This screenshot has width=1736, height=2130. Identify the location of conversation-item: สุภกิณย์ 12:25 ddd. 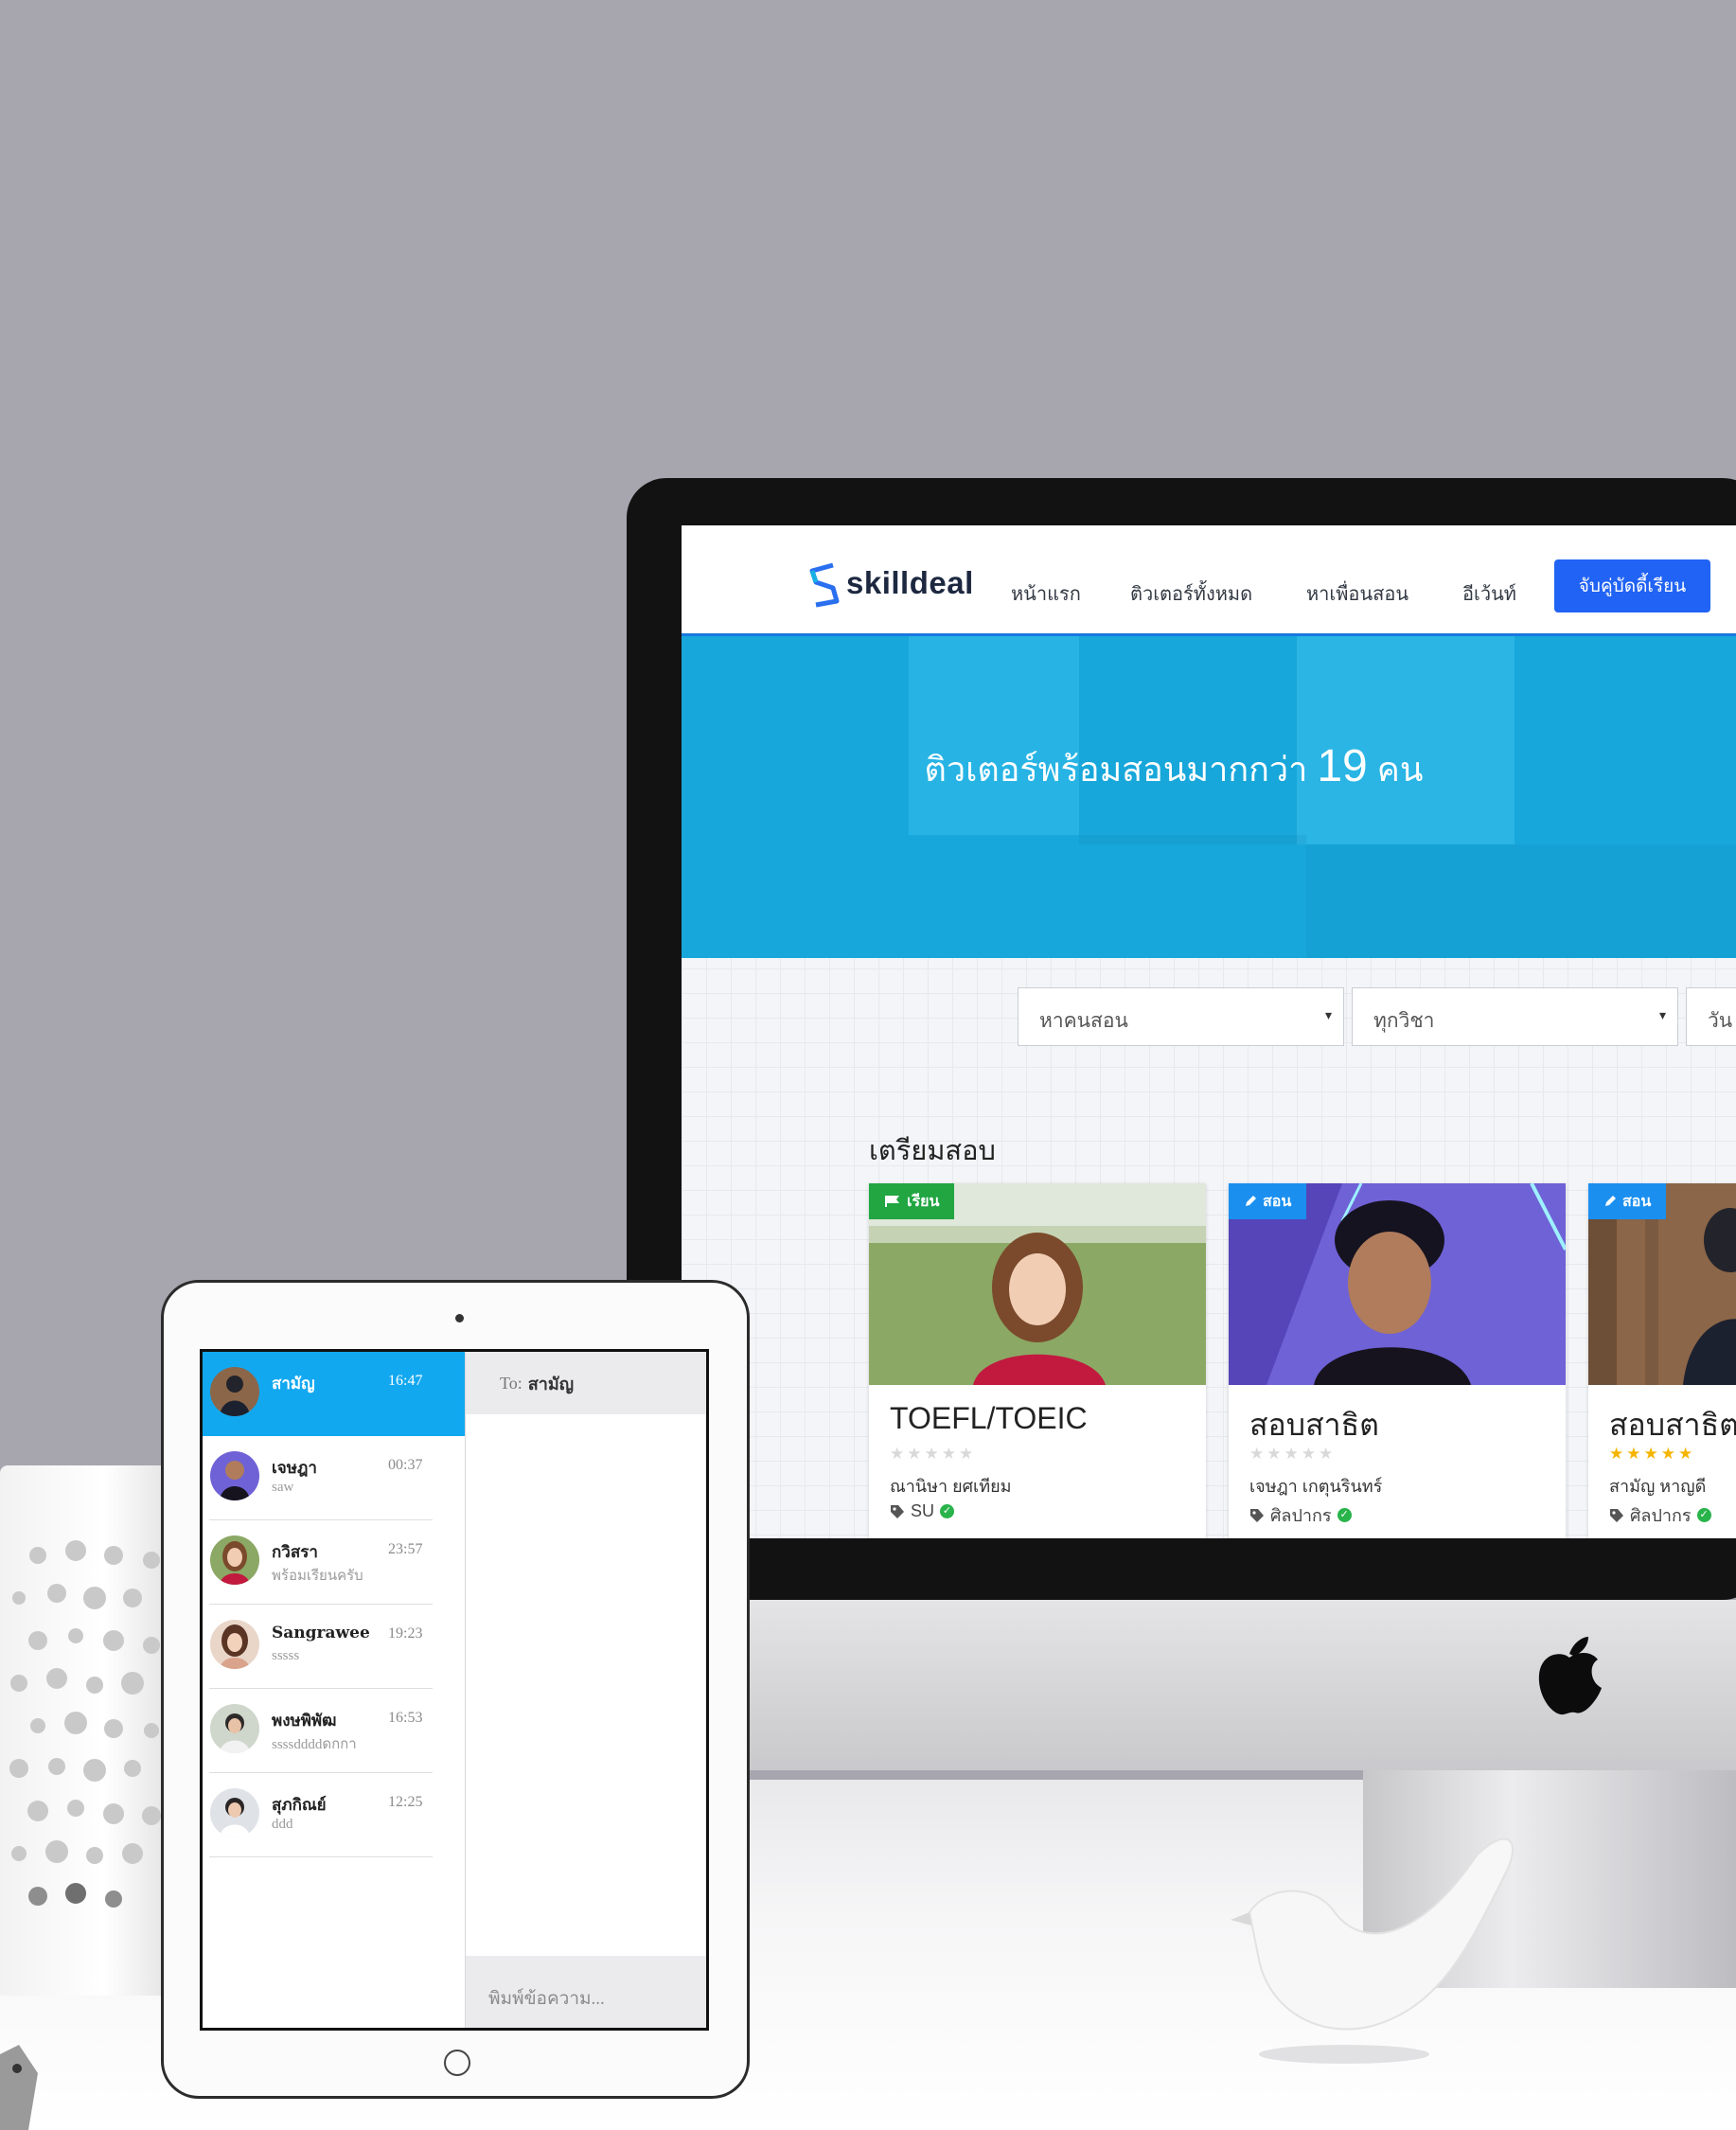
(334, 1815).